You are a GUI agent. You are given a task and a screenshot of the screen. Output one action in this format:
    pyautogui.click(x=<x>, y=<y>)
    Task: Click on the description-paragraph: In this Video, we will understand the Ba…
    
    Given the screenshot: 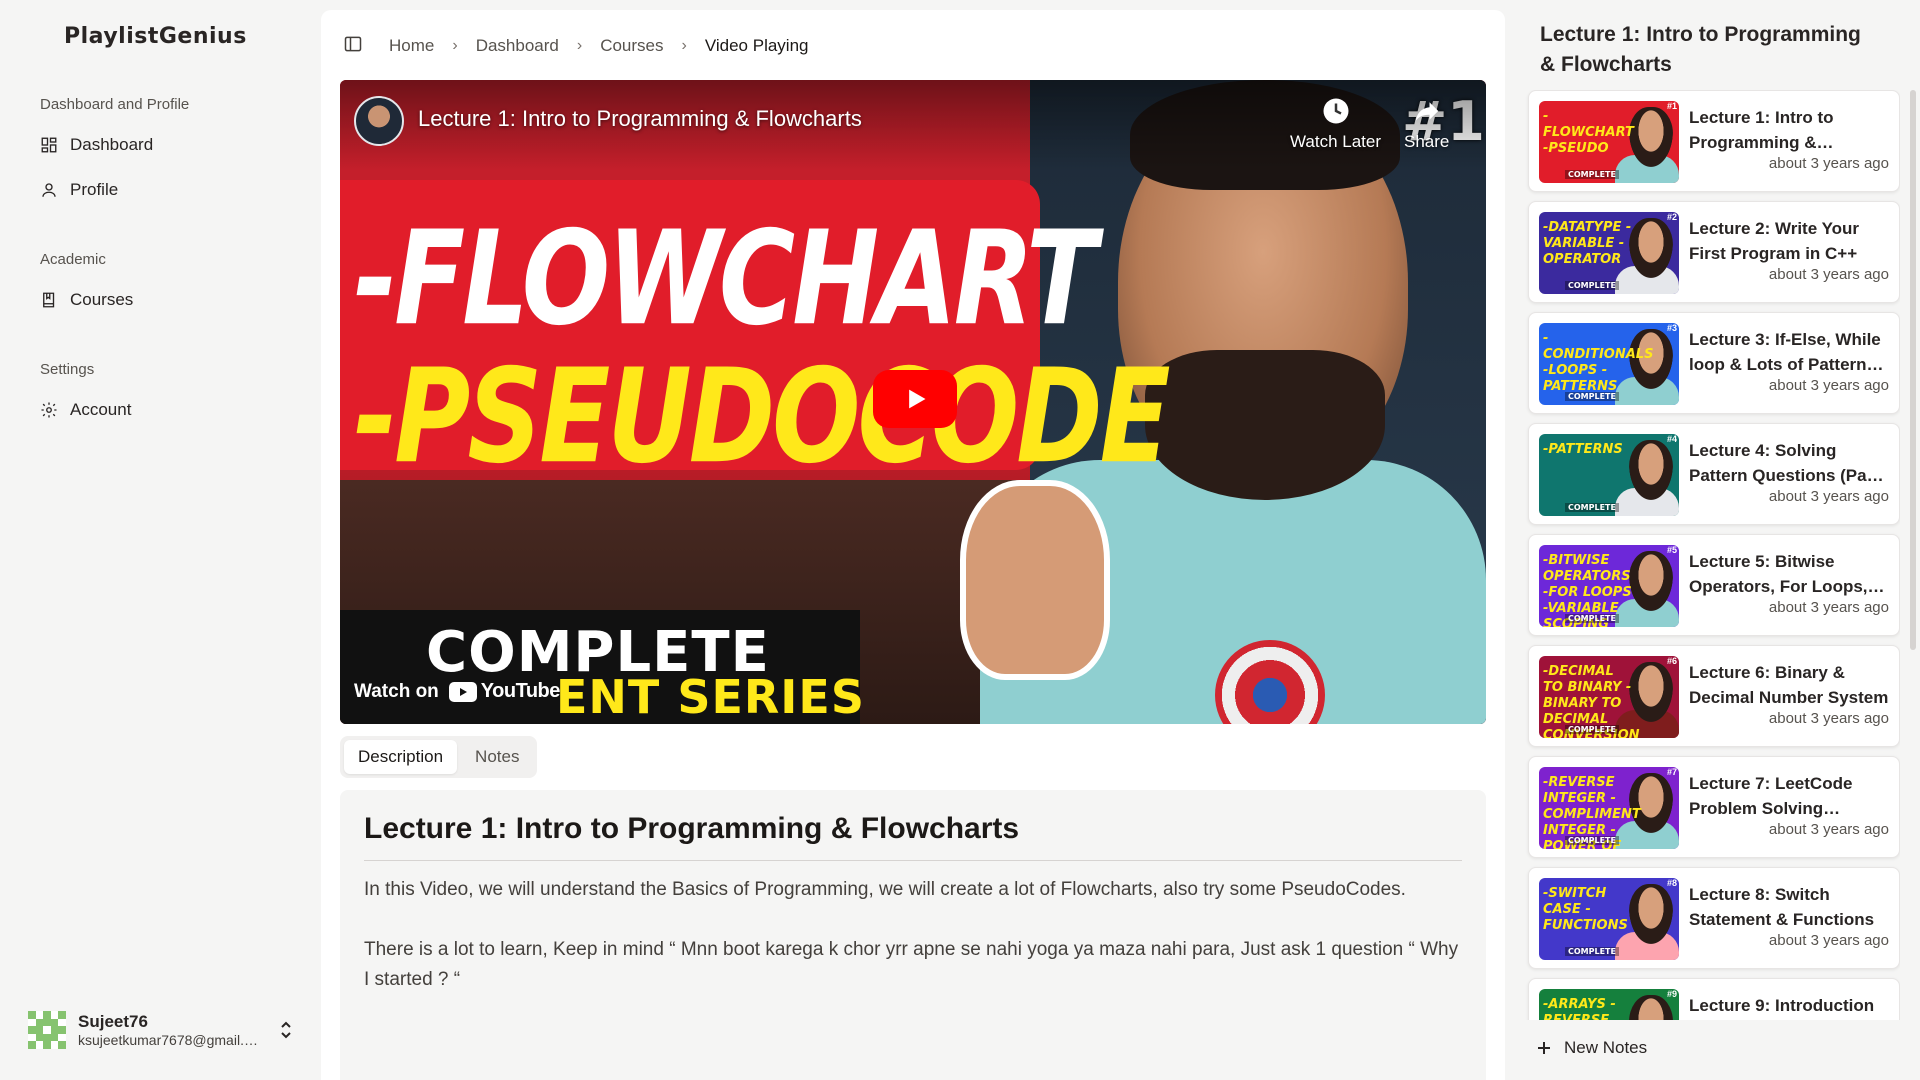 What is the action you would take?
    pyautogui.click(x=885, y=889)
    